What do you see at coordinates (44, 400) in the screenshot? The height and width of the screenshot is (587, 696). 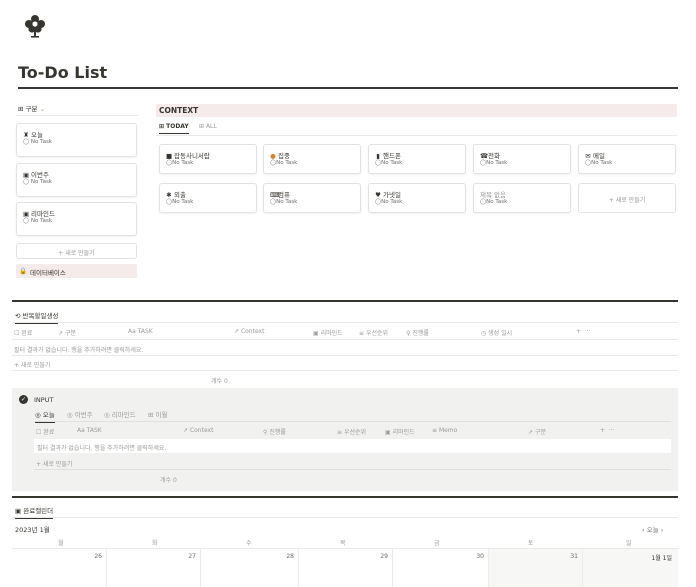 I see `input-title: INPUT` at bounding box center [44, 400].